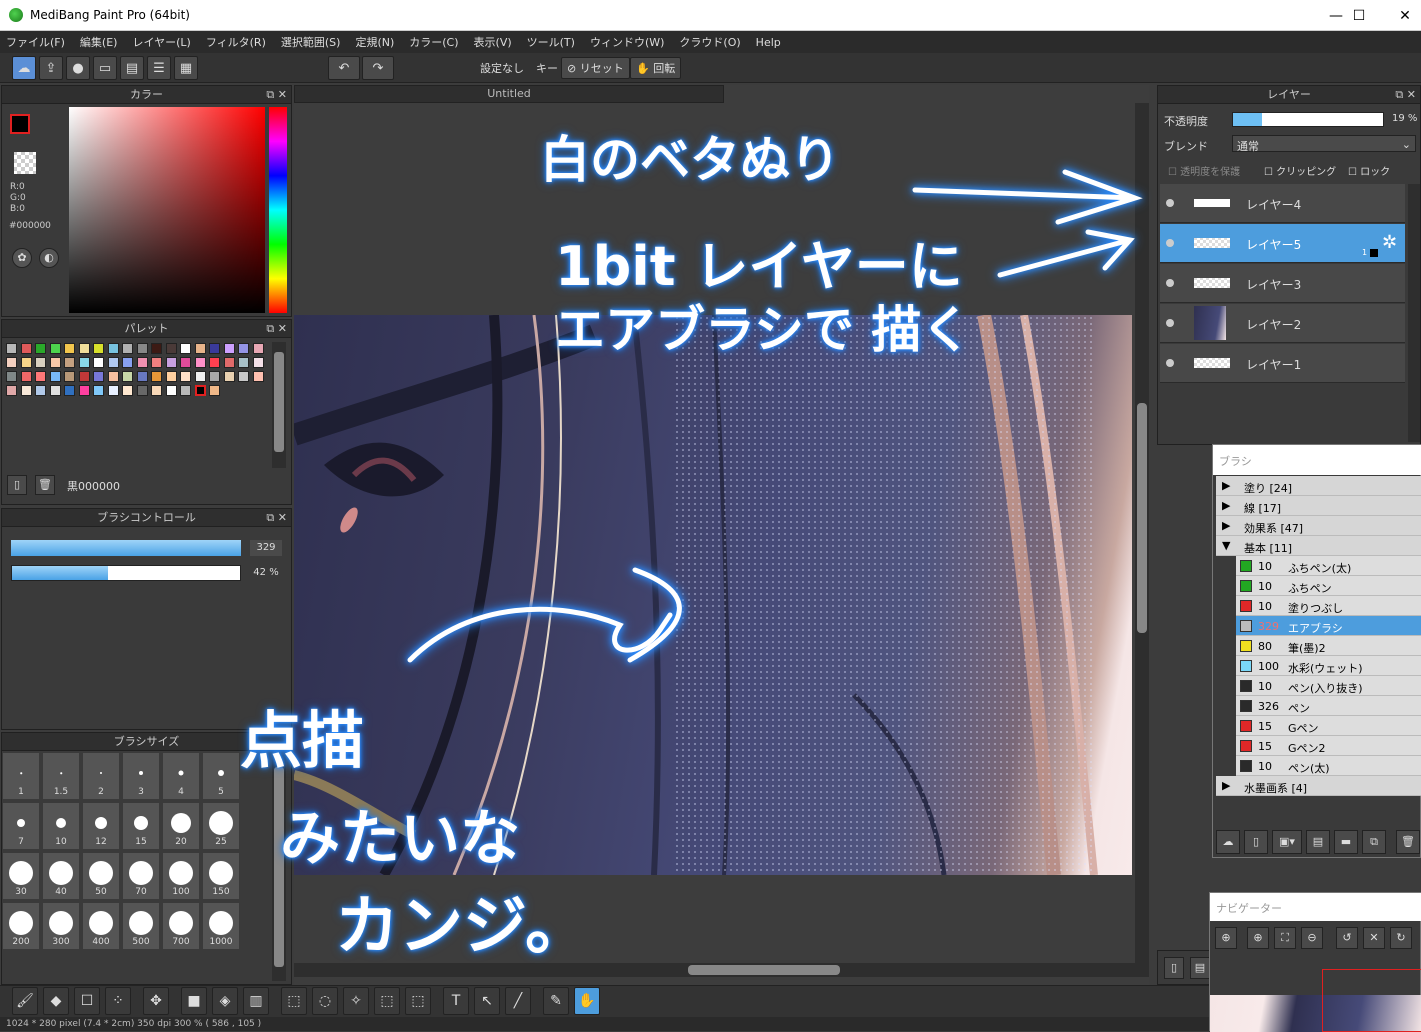 Image resolution: width=1421 pixels, height=1032 pixels. What do you see at coordinates (221, 926) in the screenshot?
I see `brush-size-cell: 1000` at bounding box center [221, 926].